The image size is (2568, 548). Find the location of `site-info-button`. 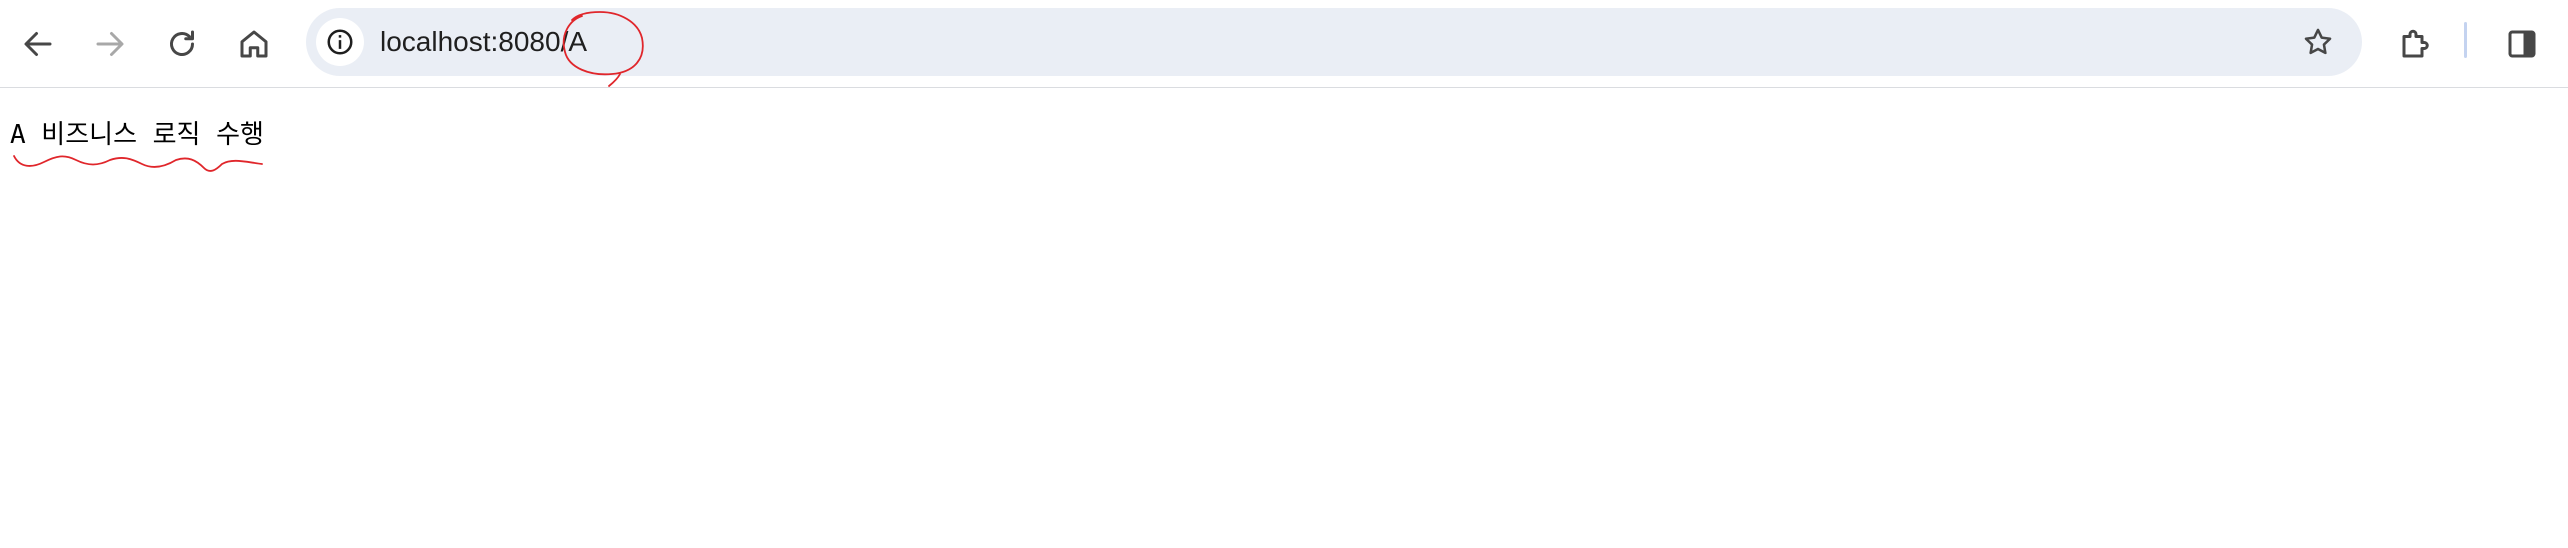

site-info-button is located at coordinates (340, 42).